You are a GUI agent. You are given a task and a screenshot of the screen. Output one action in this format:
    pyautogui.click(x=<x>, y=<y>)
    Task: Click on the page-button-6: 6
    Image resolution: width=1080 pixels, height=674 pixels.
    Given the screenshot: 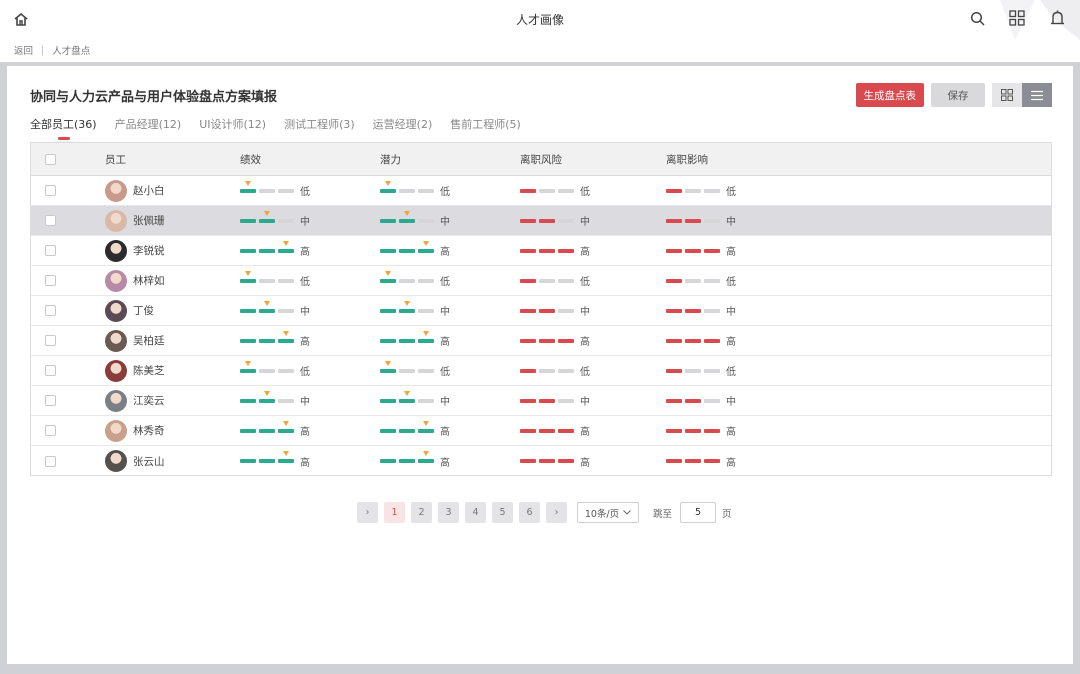 What is the action you would take?
    pyautogui.click(x=529, y=512)
    